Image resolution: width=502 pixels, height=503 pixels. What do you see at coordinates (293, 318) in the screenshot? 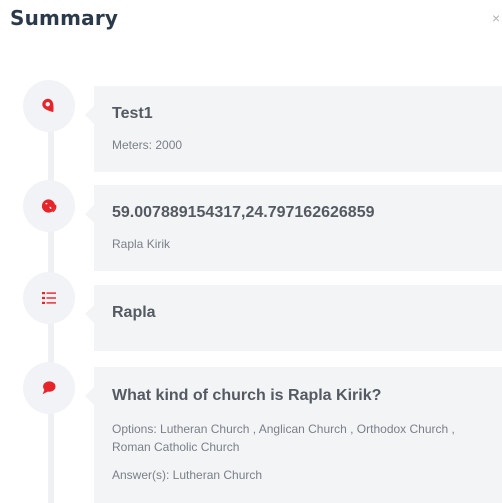
I see `timeline-card-3: Rapla` at bounding box center [293, 318].